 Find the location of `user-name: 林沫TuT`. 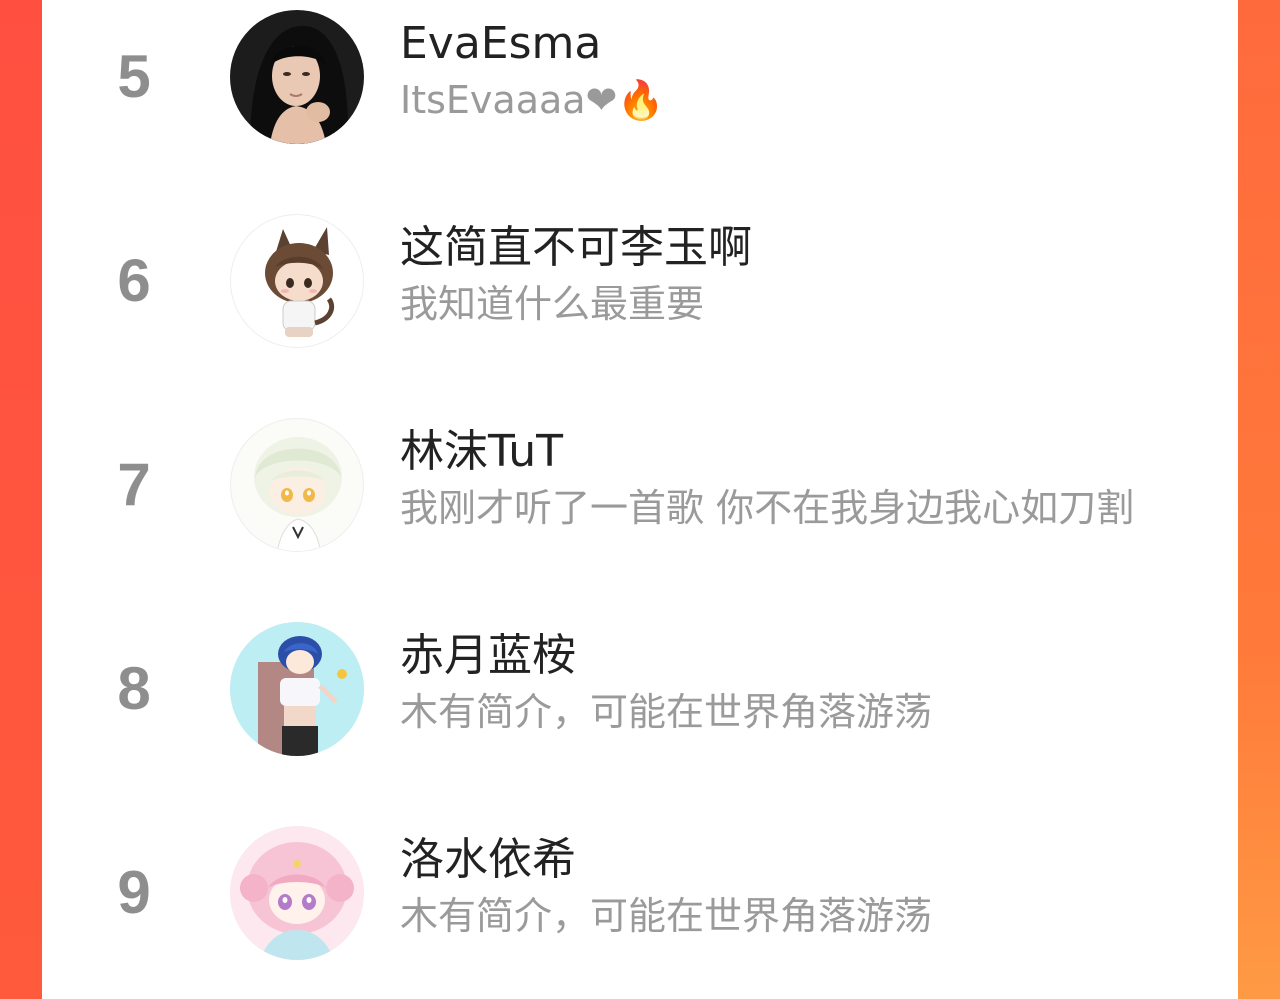

user-name: 林沫TuT is located at coordinates (481, 451).